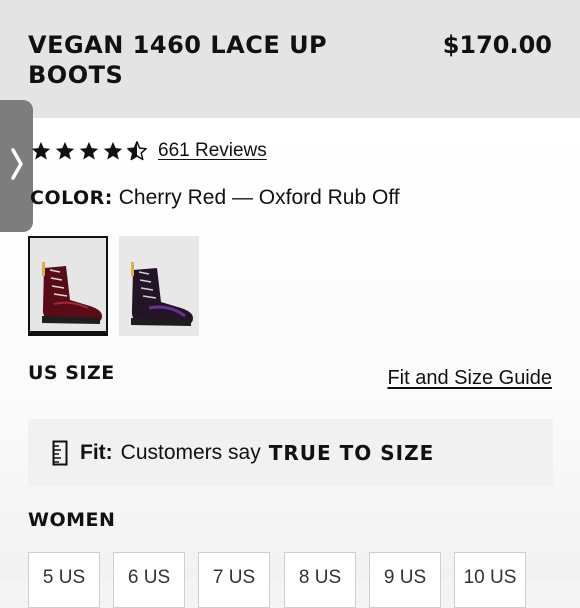 The width and height of the screenshot is (580, 608). What do you see at coordinates (64, 580) in the screenshot?
I see `size-button-5: 5 US` at bounding box center [64, 580].